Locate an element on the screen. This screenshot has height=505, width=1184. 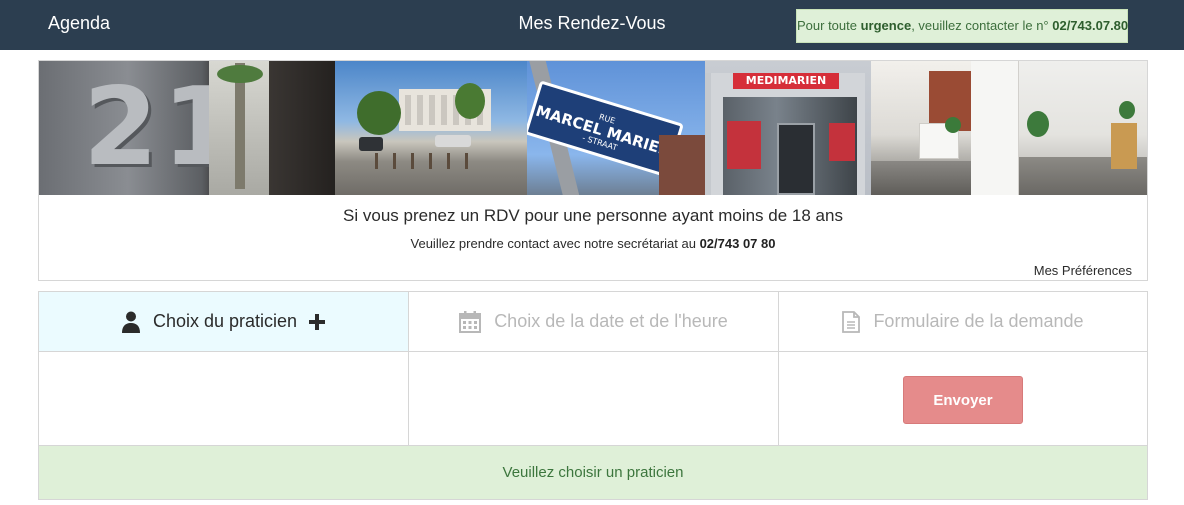
plus-icon is located at coordinates (317, 321).